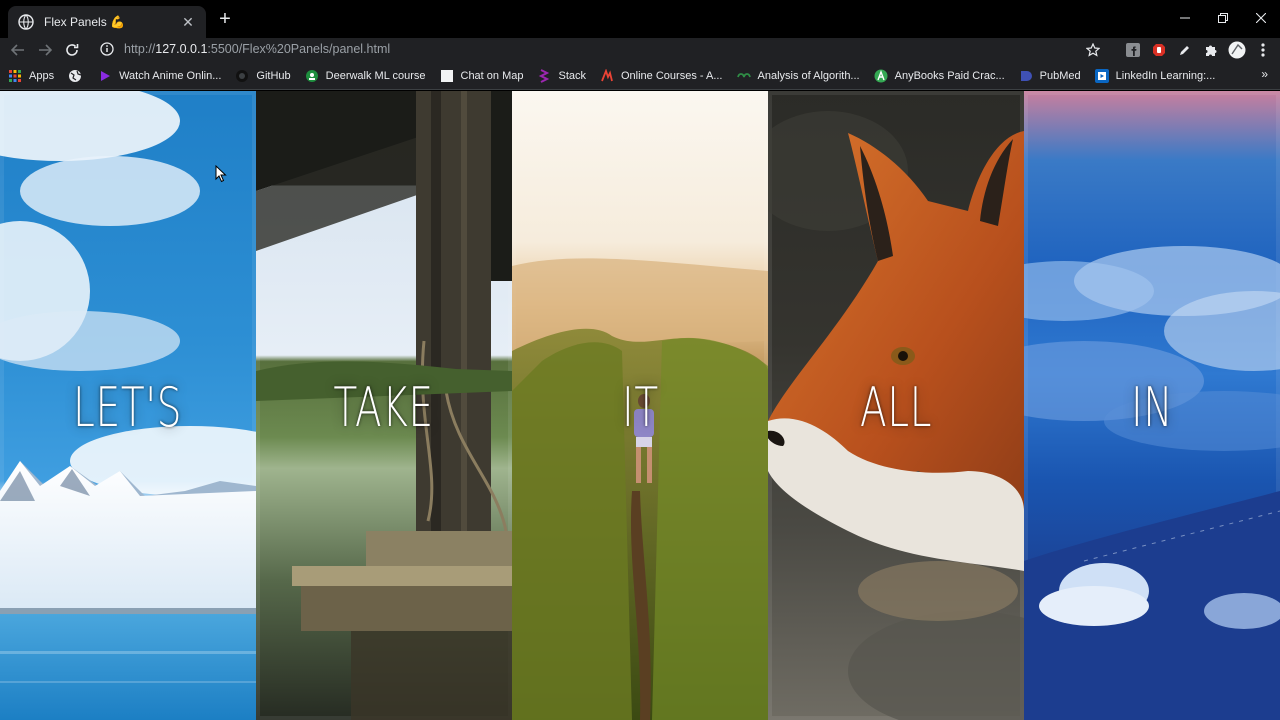 The image size is (1280, 720). I want to click on bookmark-deerwalk: Deerwalk ML course, so click(365, 76).